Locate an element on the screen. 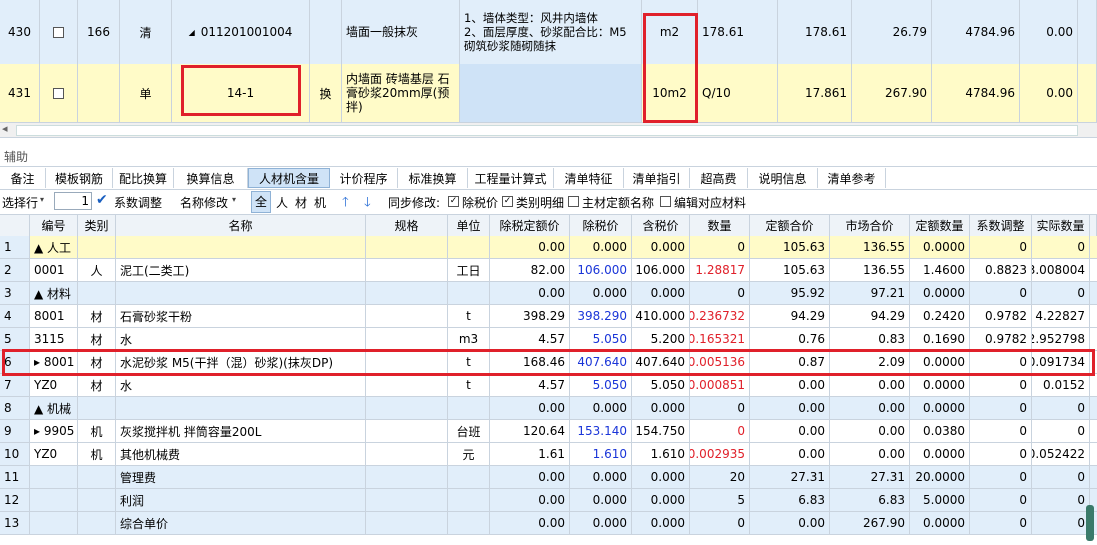  column-header: 类别 is located at coordinates (97, 225).